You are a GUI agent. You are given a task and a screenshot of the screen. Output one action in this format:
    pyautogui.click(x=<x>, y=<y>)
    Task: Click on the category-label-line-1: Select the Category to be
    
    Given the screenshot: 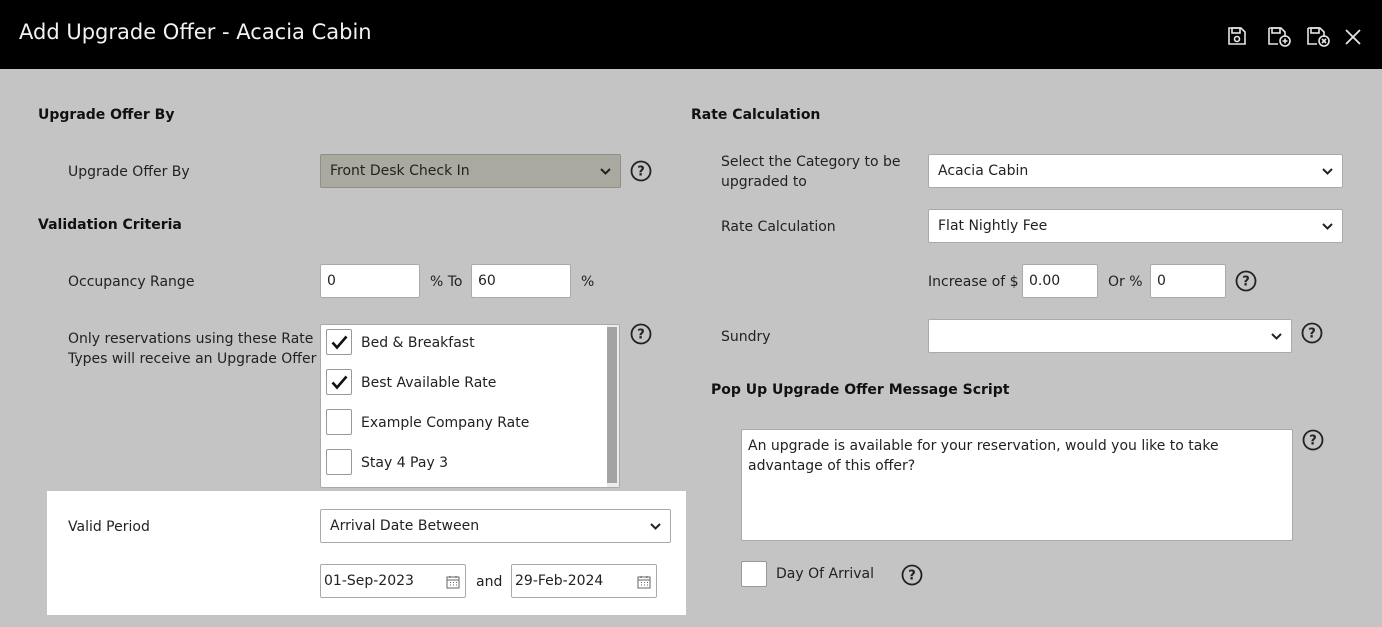 What is the action you would take?
    pyautogui.click(x=811, y=162)
    